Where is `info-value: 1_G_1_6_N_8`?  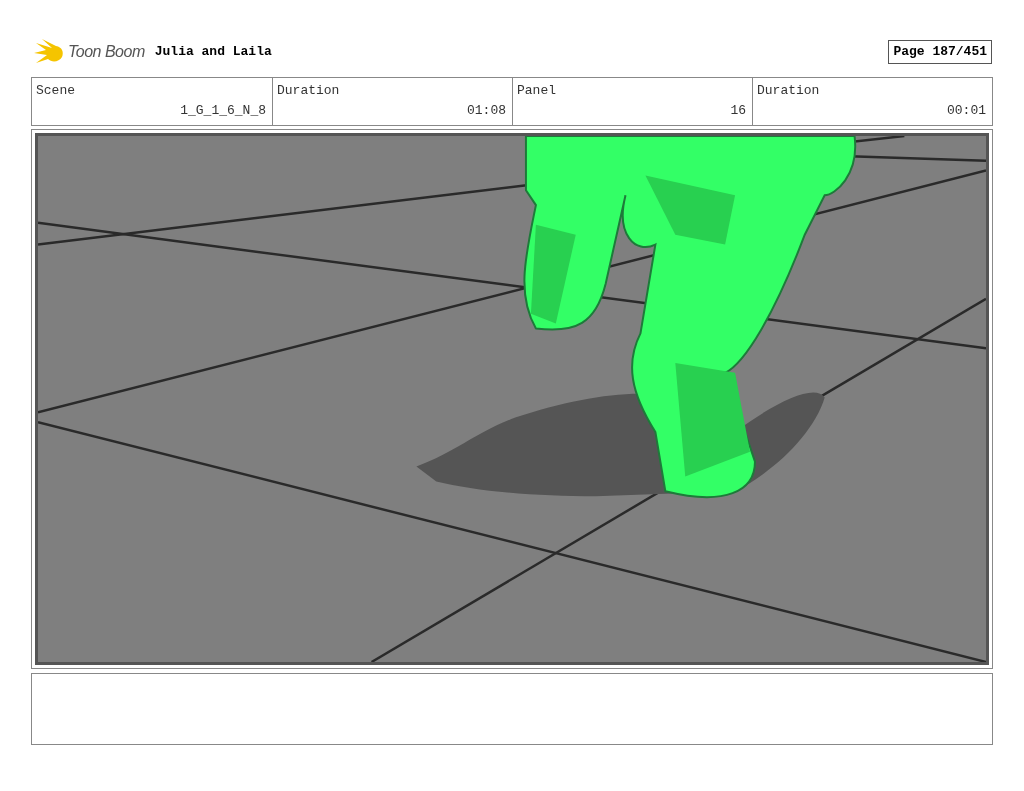
info-value: 1_G_1_6_N_8 is located at coordinates (223, 110).